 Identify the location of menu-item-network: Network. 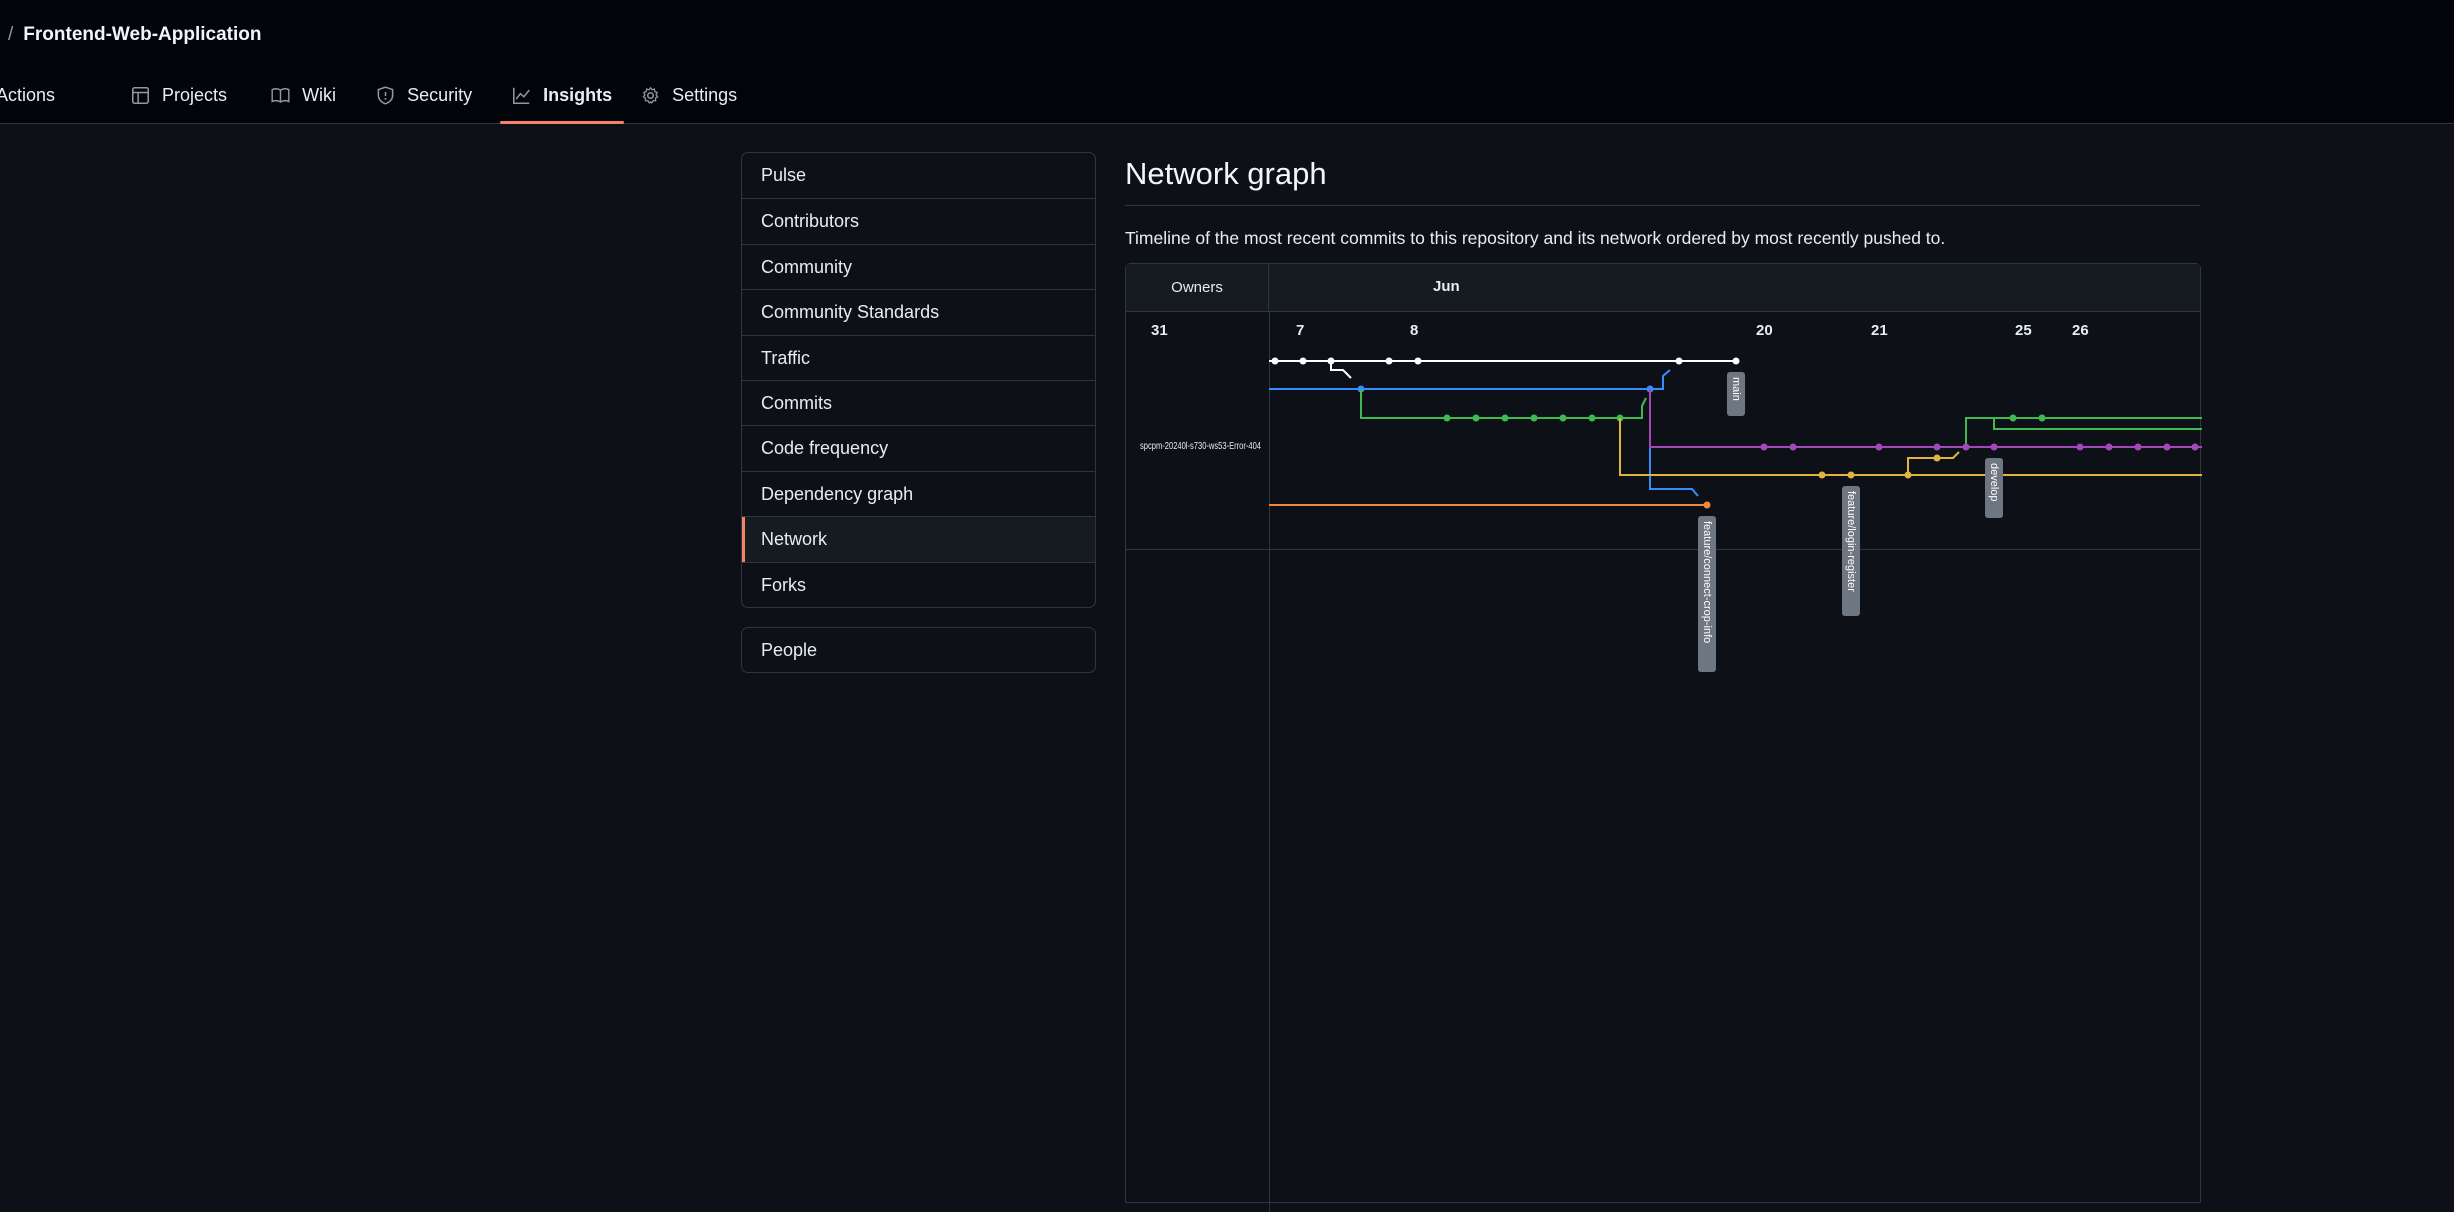
(918, 539).